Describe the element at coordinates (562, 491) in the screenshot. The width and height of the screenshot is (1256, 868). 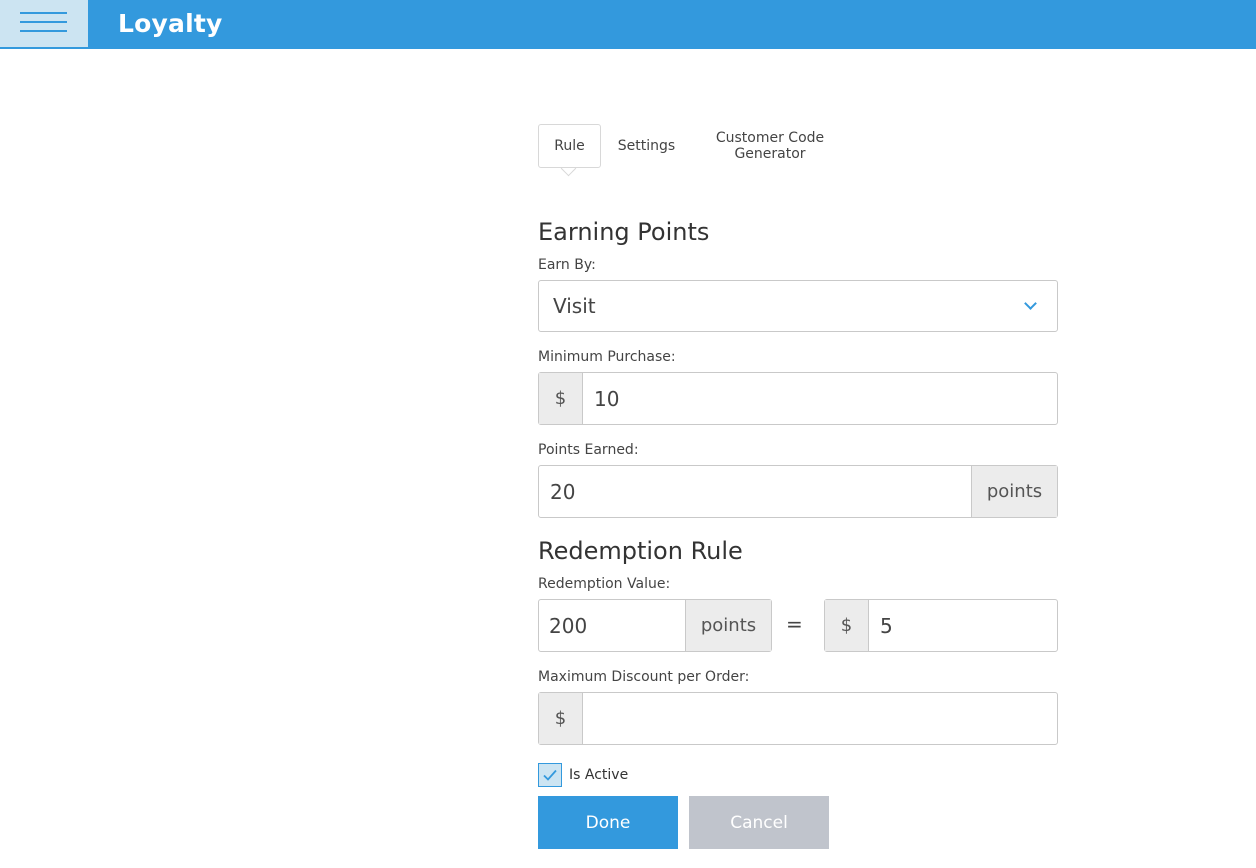
I see `points-earned-input: 20` at that location.